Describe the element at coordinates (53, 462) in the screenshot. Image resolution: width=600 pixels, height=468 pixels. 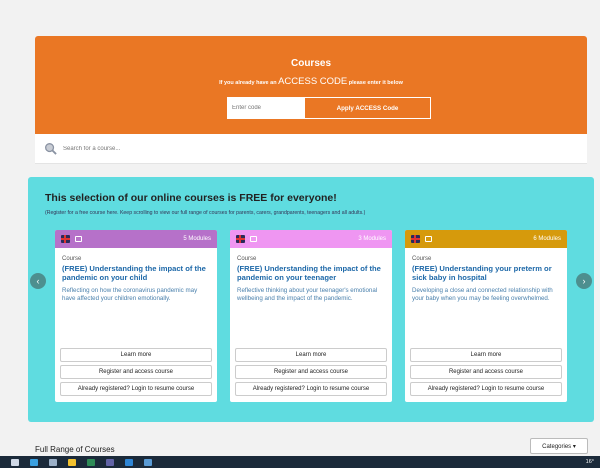
I see `task-view-icon` at that location.